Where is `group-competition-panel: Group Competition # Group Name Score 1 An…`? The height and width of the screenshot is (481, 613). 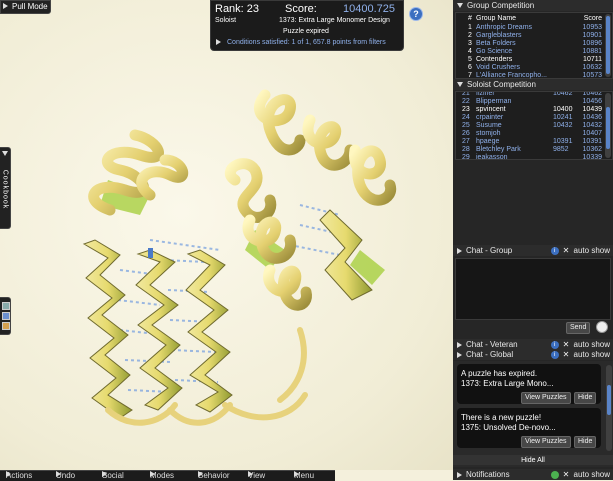
group-competition-panel: Group Competition # Group Name Score 1 An… is located at coordinates (533, 39).